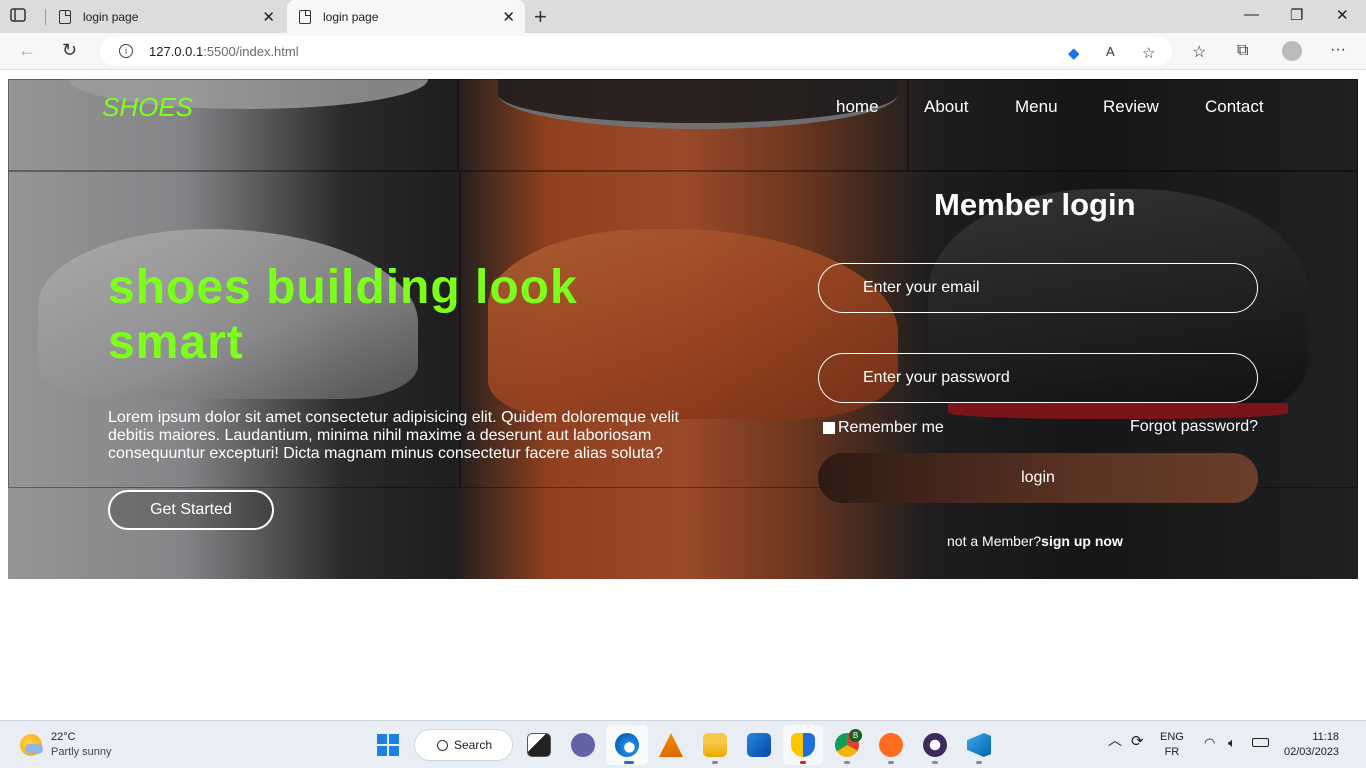 The width and height of the screenshot is (1366, 768). I want to click on chrome-profile-badge: B, so click(855, 735).